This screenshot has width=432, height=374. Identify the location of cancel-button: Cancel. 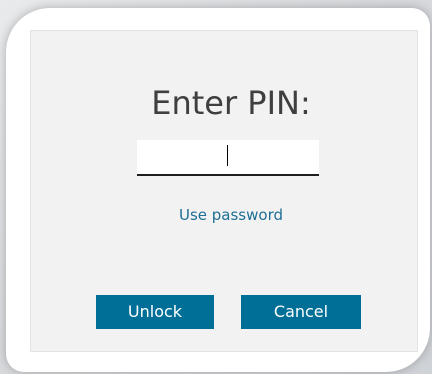
(301, 312).